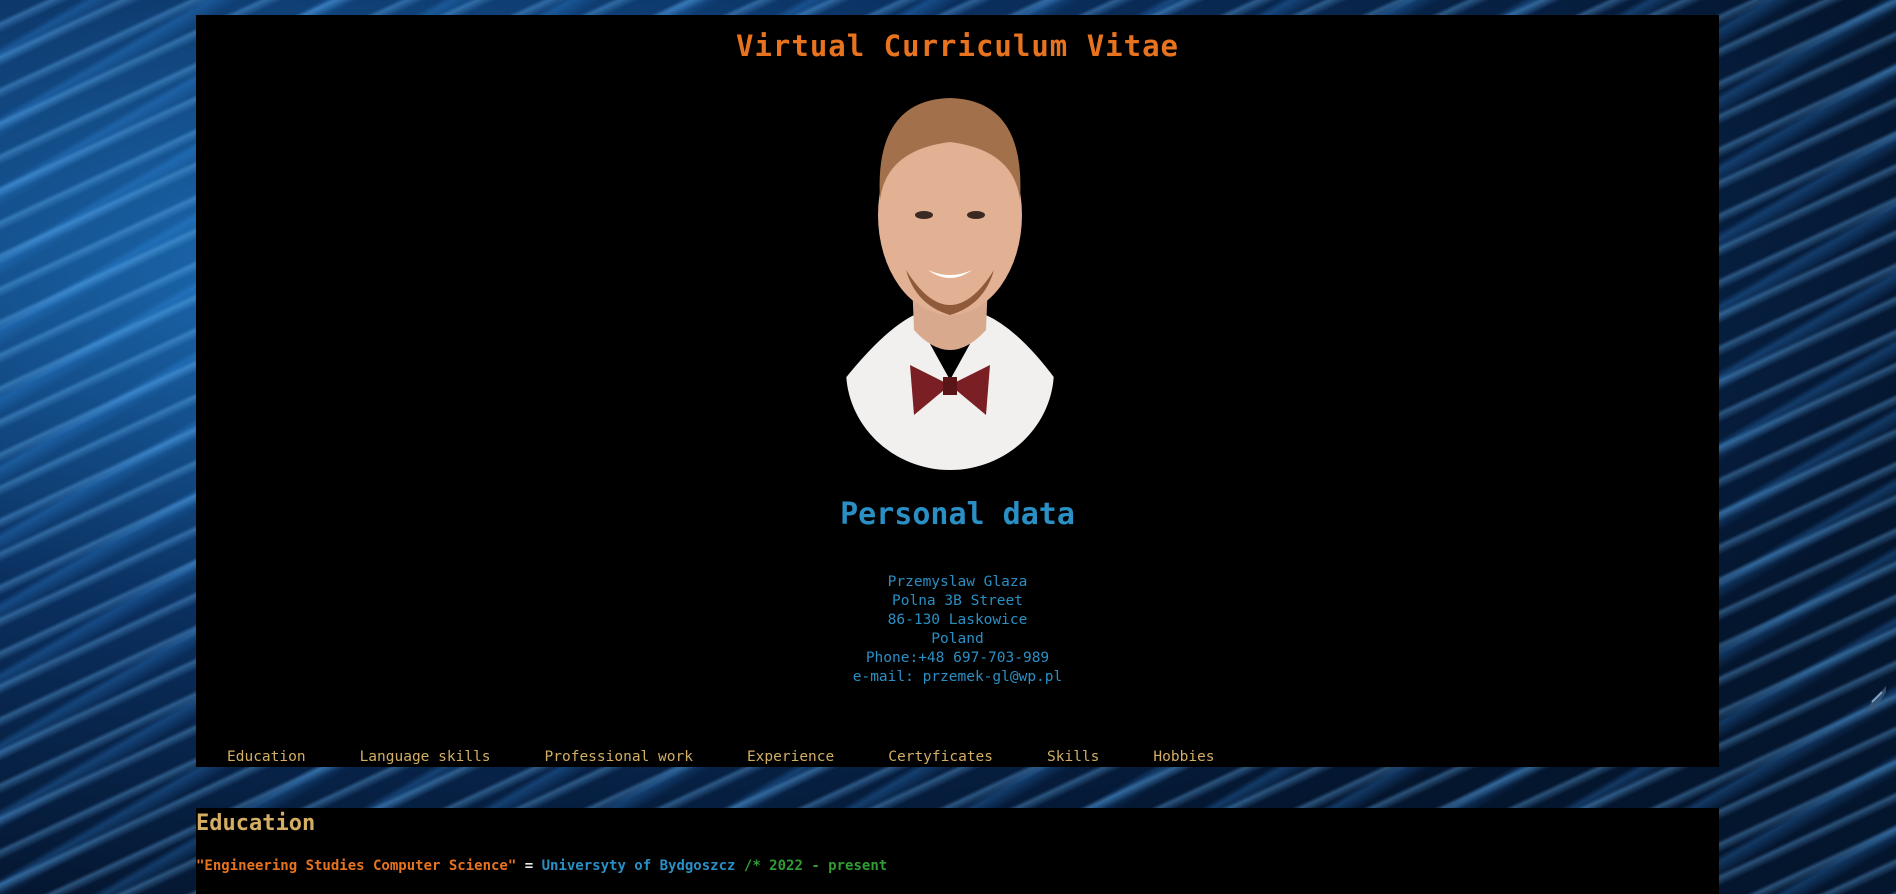 This screenshot has width=1896, height=894. What do you see at coordinates (256, 823) in the screenshot?
I see `education-title: Education` at bounding box center [256, 823].